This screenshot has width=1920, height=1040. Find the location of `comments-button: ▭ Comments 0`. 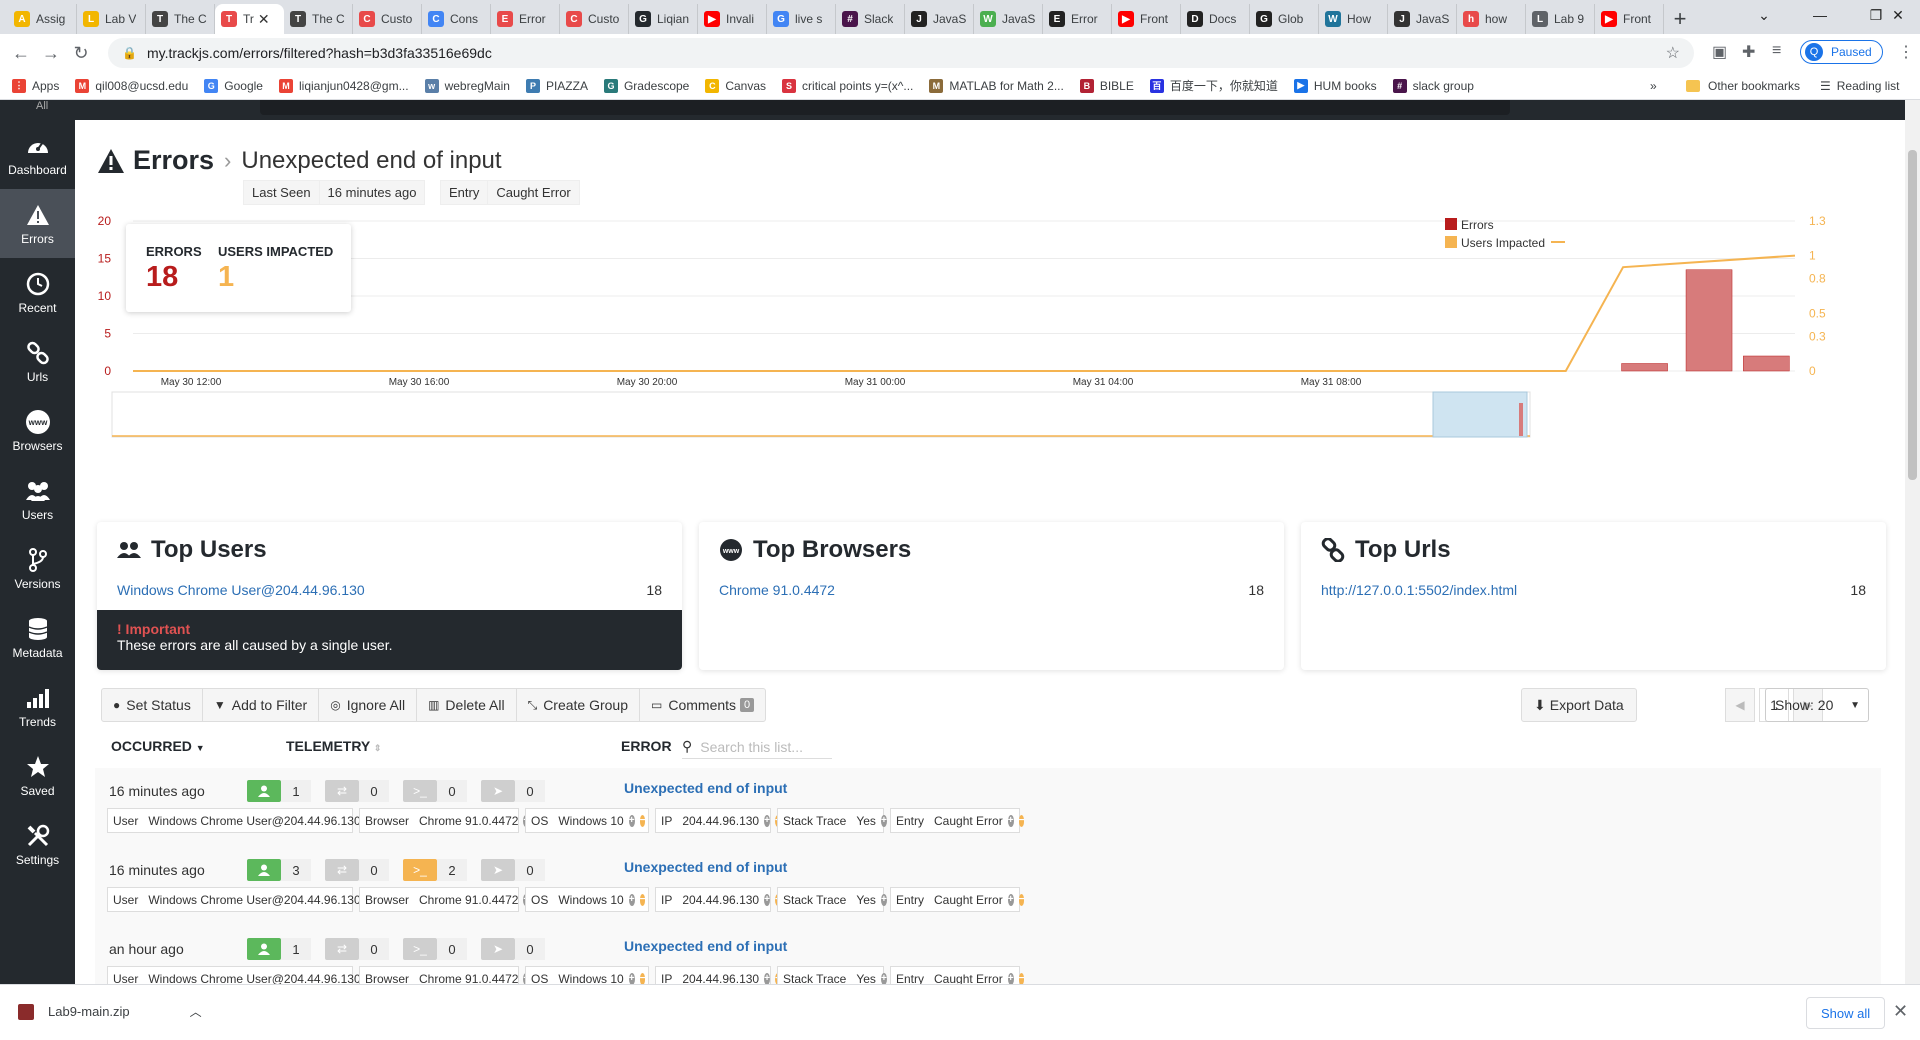

comments-button: ▭ Comments 0 is located at coordinates (702, 705).